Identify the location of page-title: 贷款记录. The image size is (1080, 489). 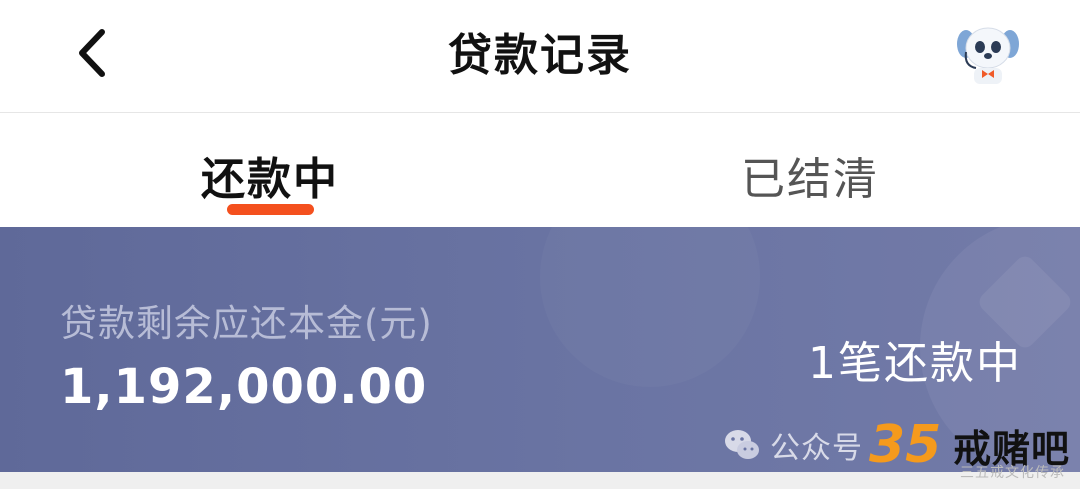
(540, 55).